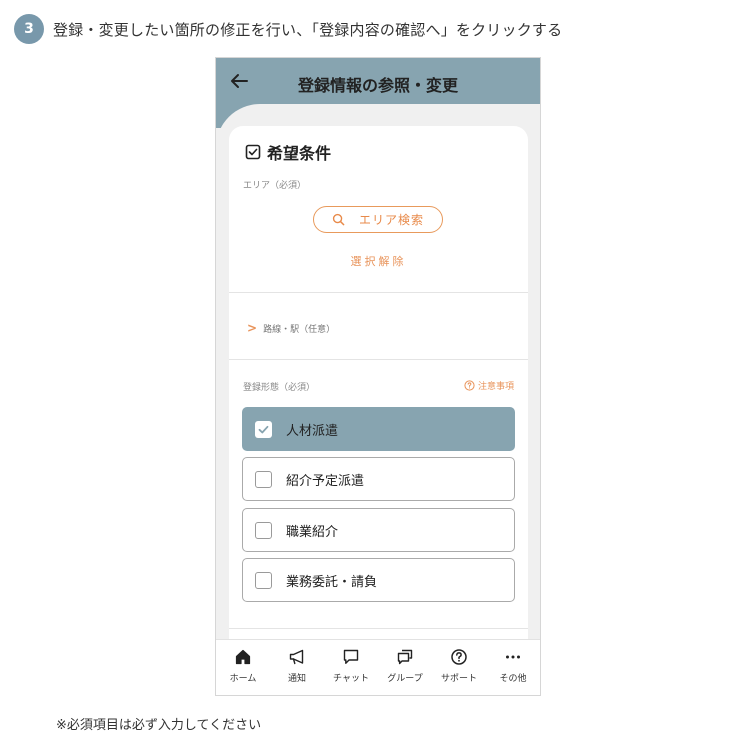 The image size is (749, 752). I want to click on group-chat-icon, so click(405, 657).